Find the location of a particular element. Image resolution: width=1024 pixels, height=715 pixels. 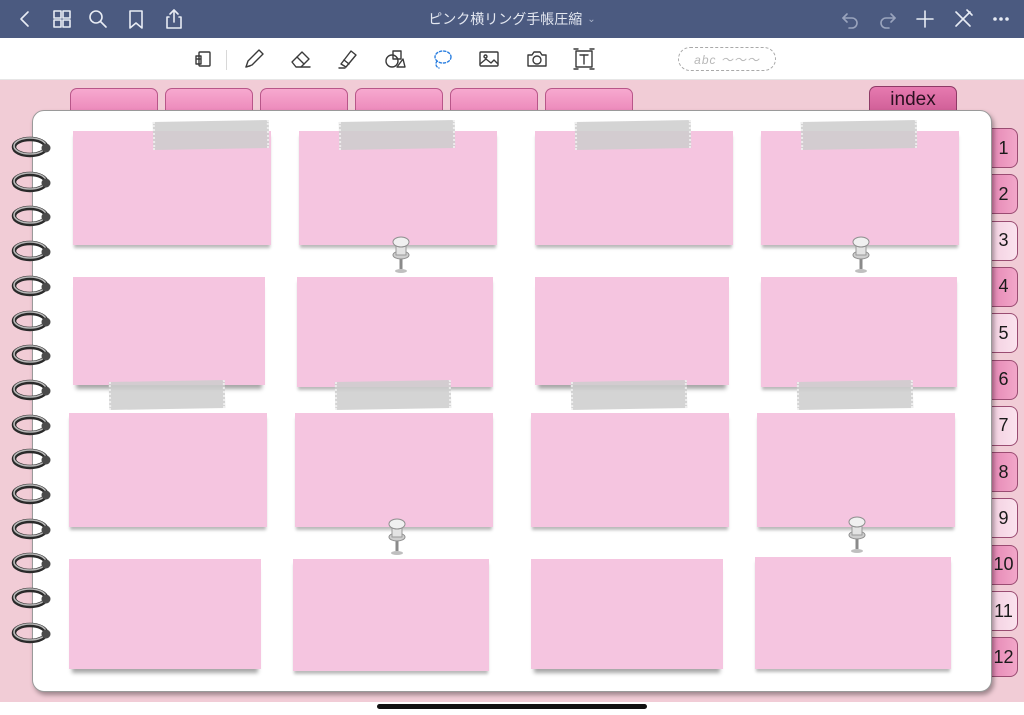

tools-icon is located at coordinates (963, 19).